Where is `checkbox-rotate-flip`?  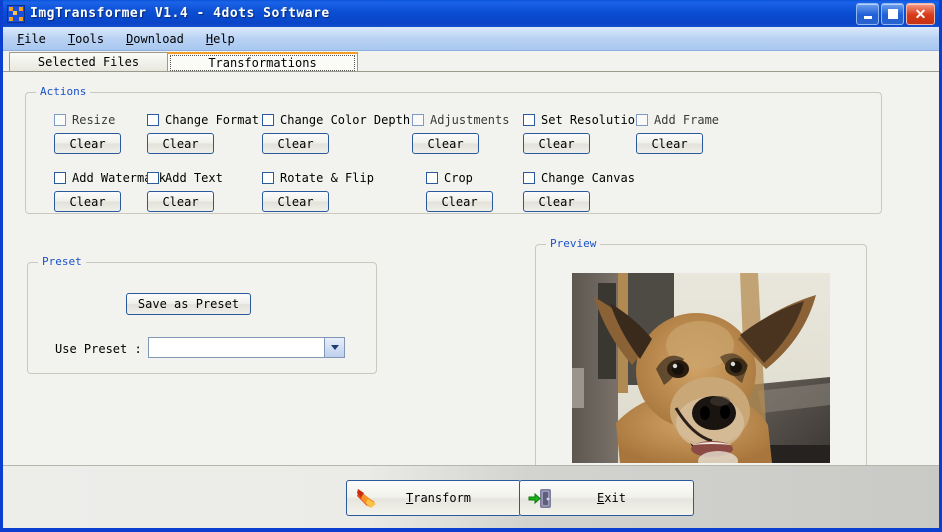 checkbox-rotate-flip is located at coordinates (268, 178).